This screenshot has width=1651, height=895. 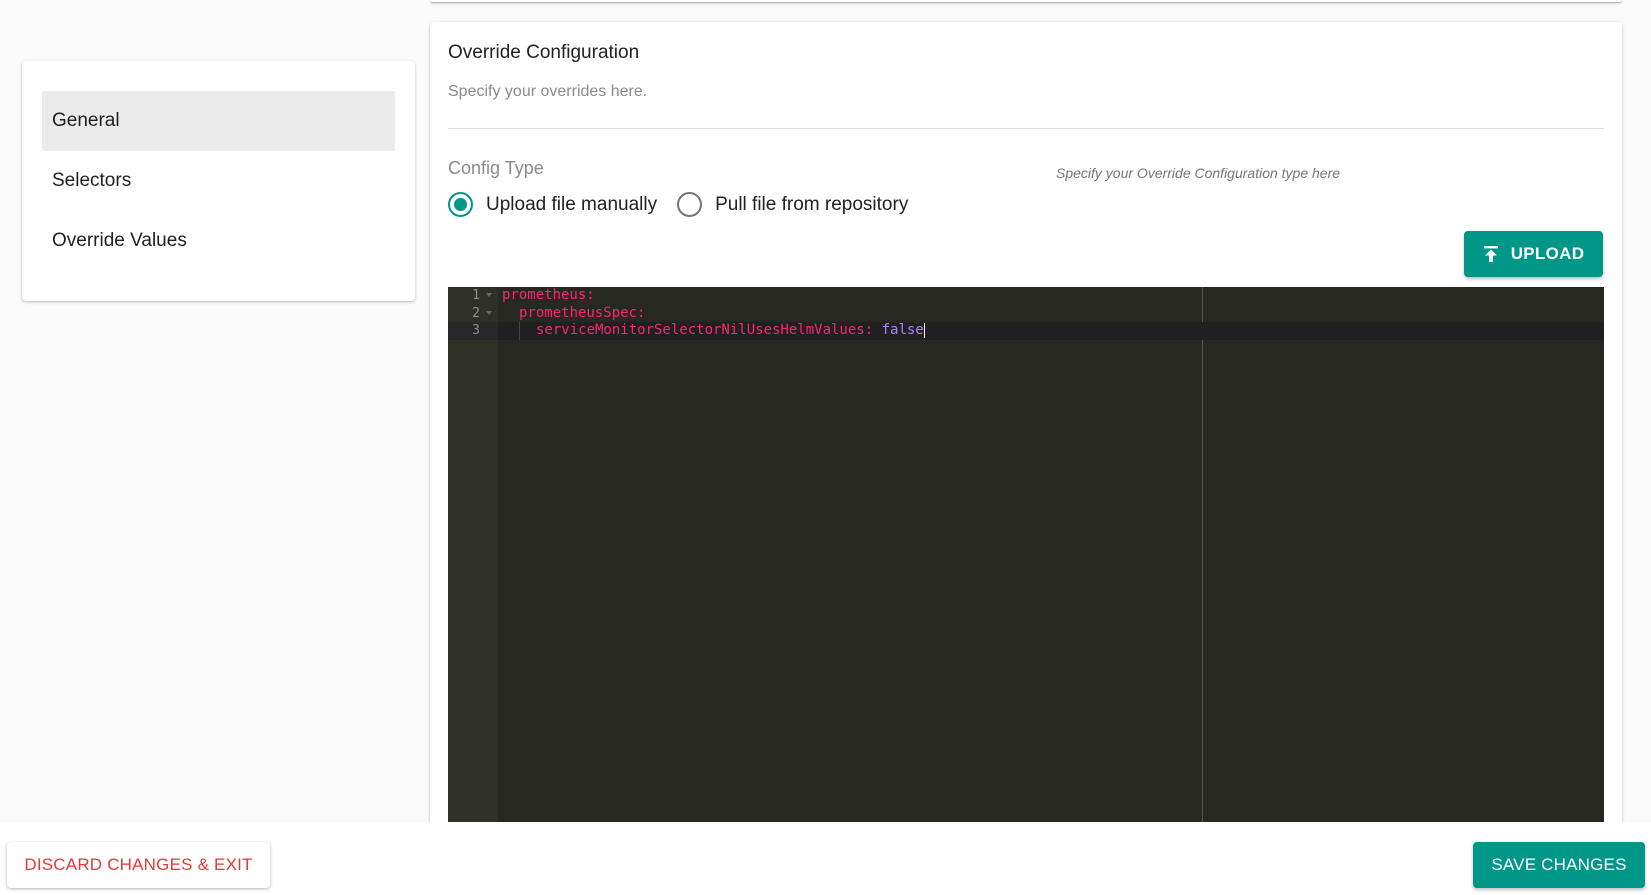 What do you see at coordinates (1202, 554) in the screenshot?
I see `print-margin-line` at bounding box center [1202, 554].